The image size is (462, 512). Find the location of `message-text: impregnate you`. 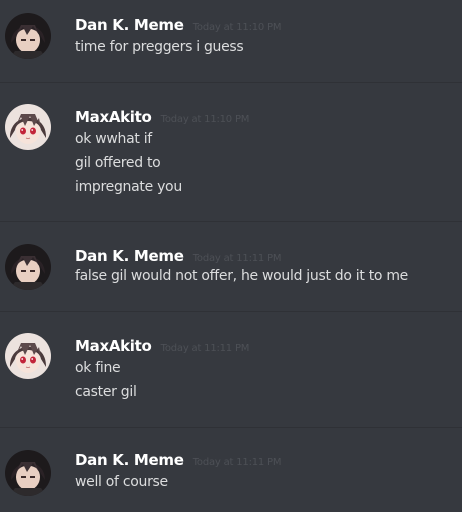

message-text: impregnate you is located at coordinates (128, 187).